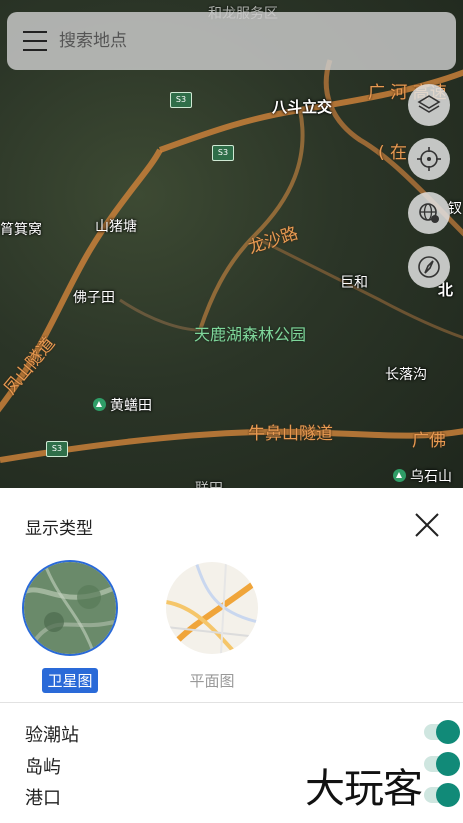 This screenshot has width=463, height=823. I want to click on search-input, so click(209, 41).